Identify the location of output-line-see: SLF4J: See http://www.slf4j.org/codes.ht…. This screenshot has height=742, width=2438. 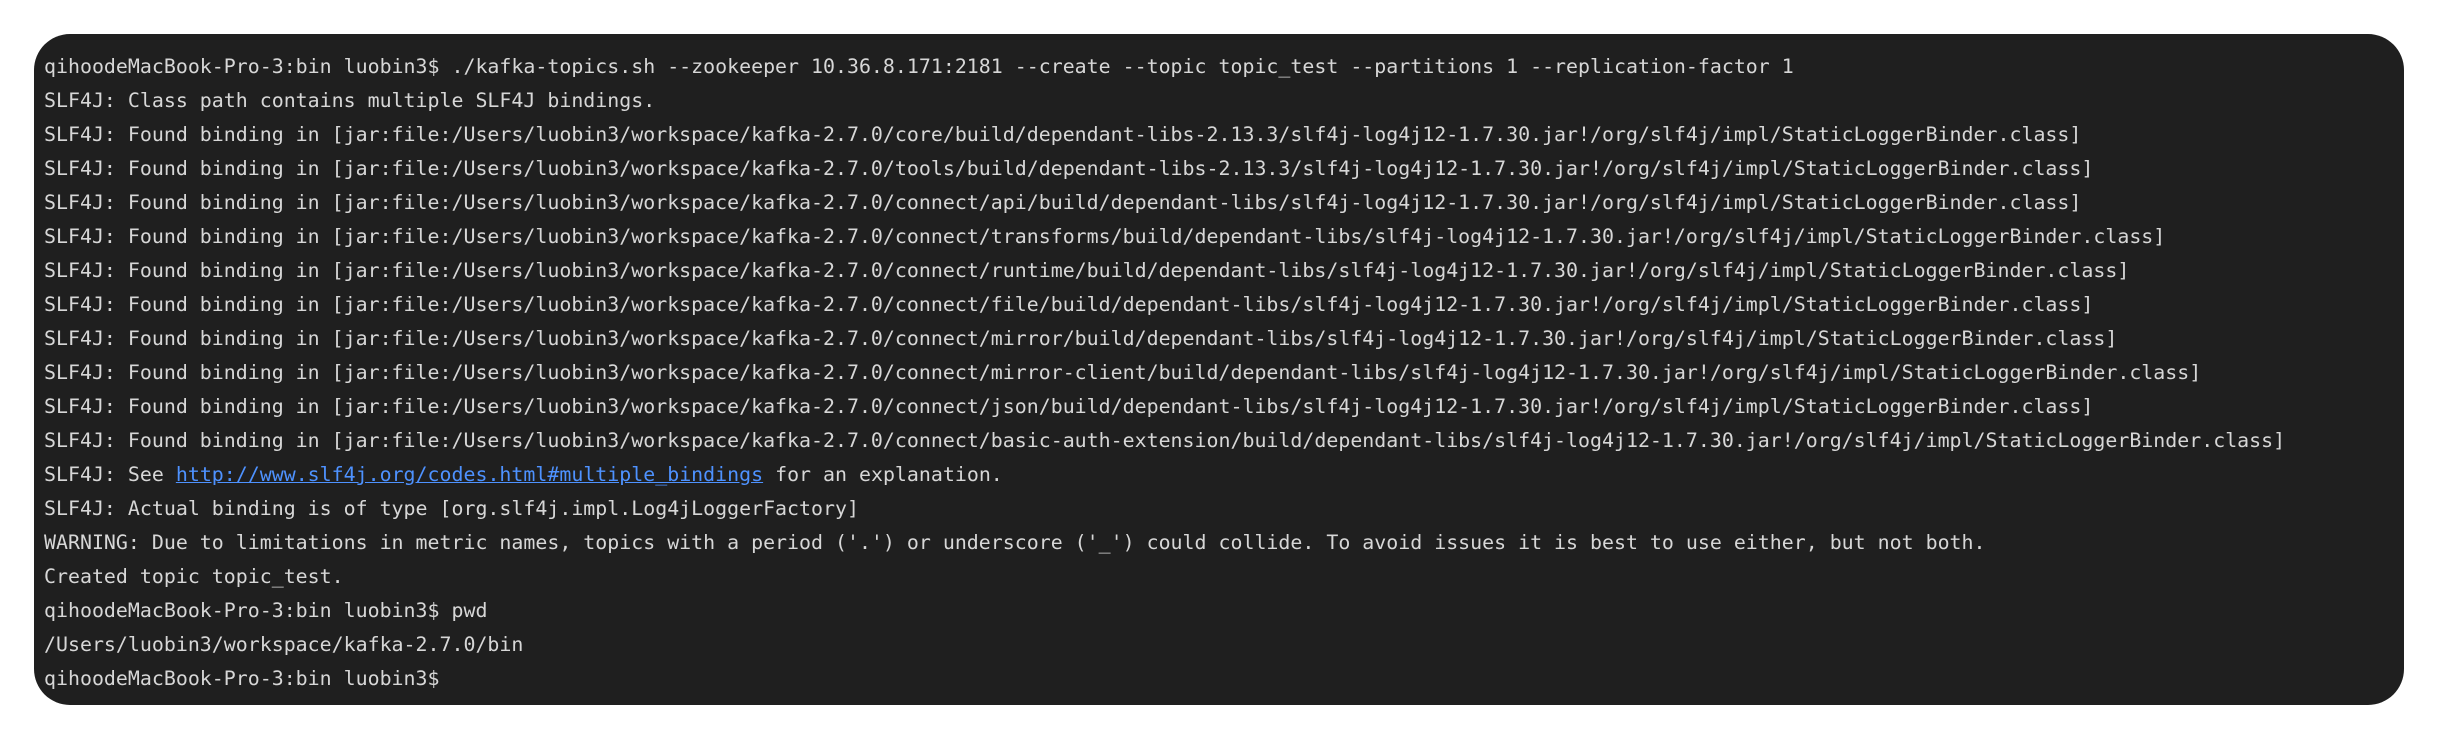
(1224, 475).